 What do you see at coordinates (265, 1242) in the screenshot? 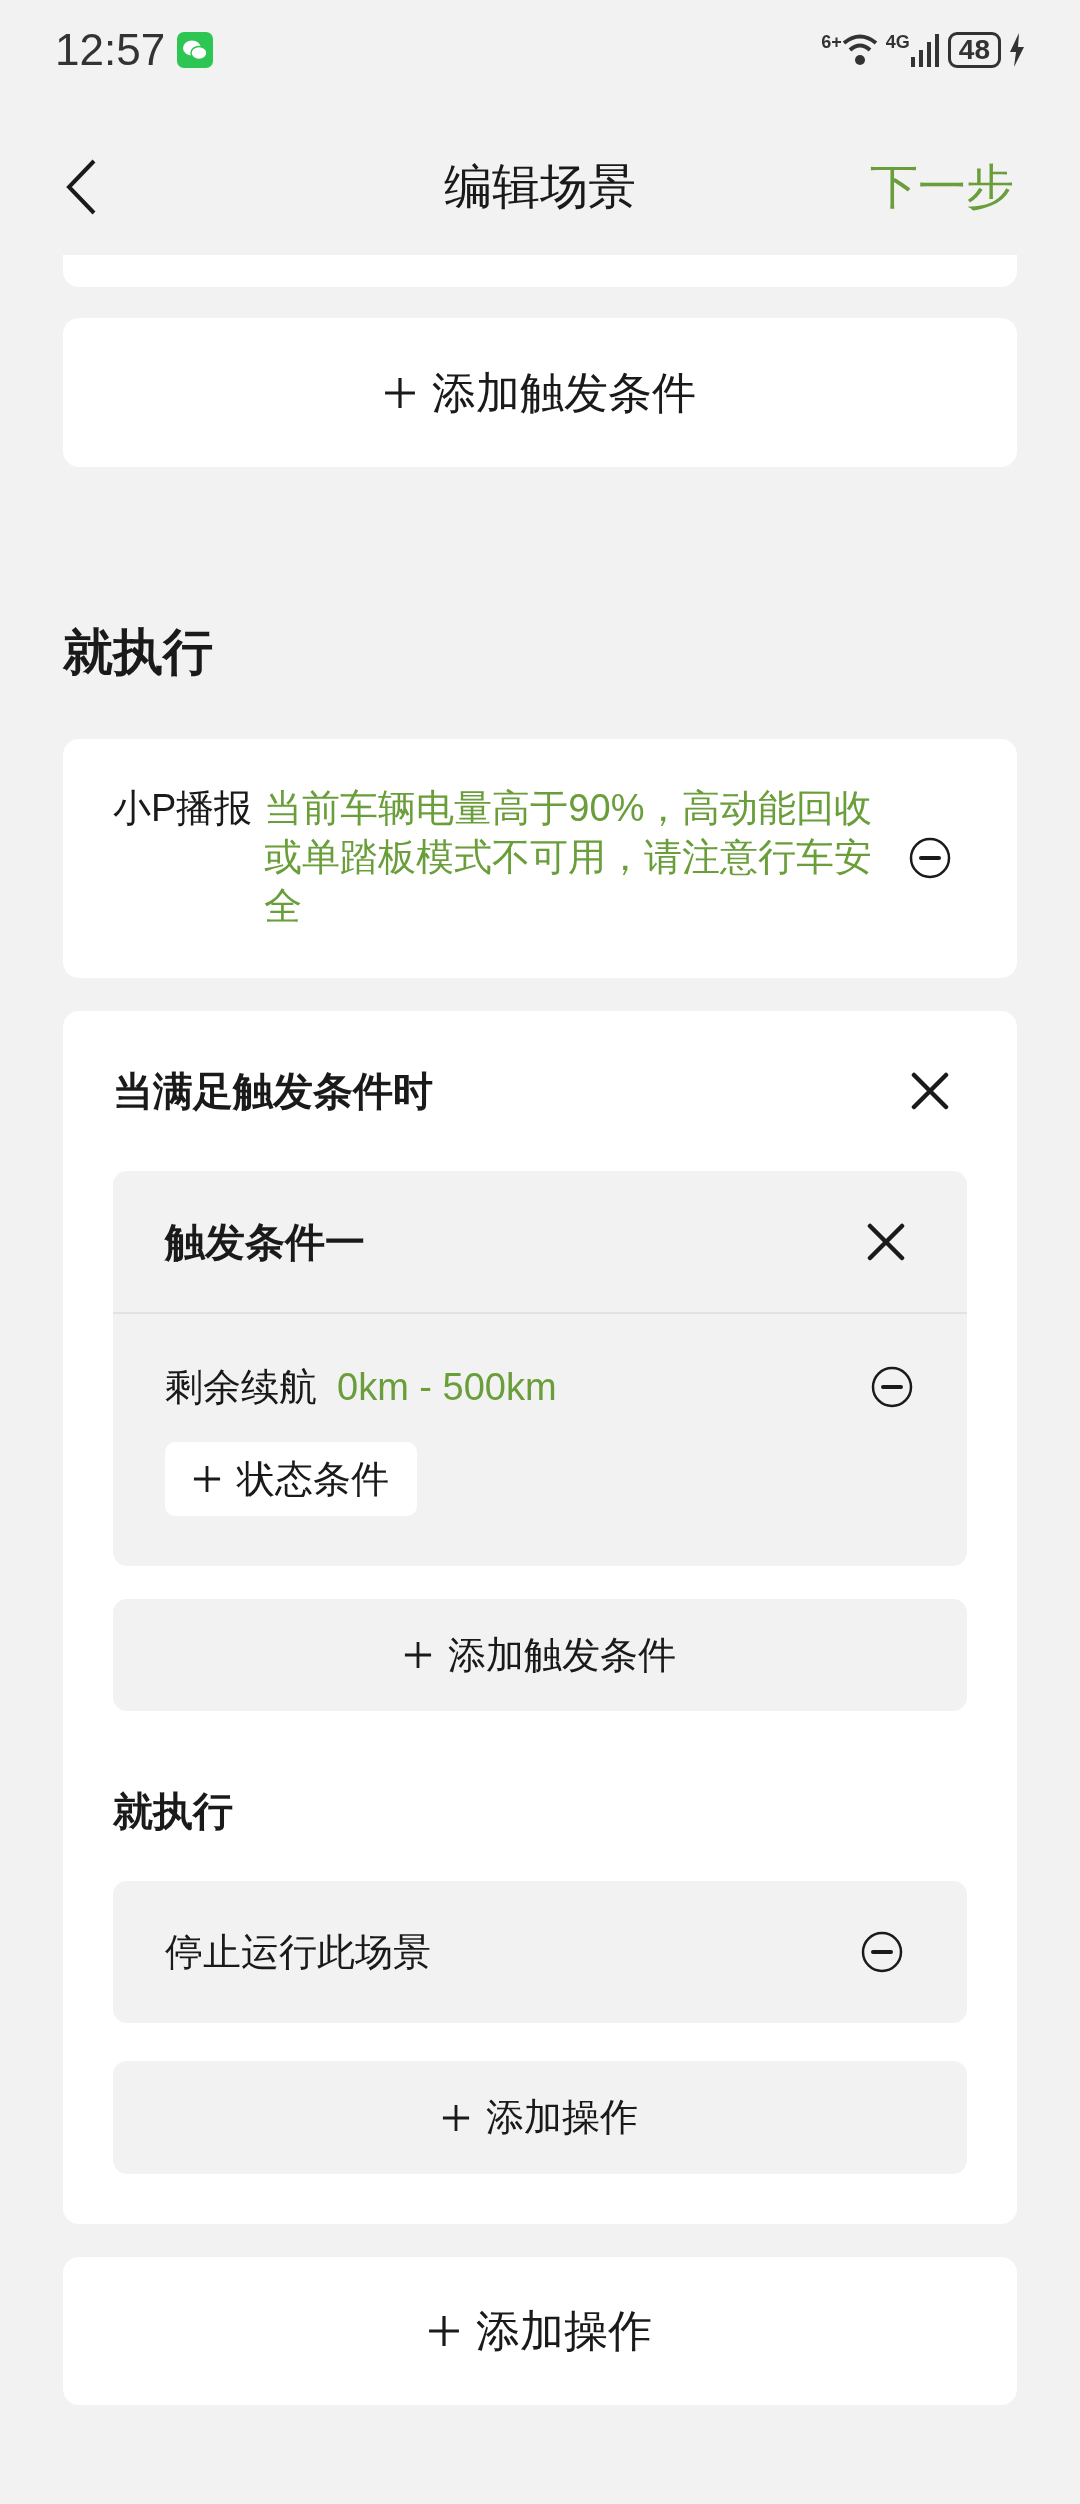
I see `condition-title: 触发条件一` at bounding box center [265, 1242].